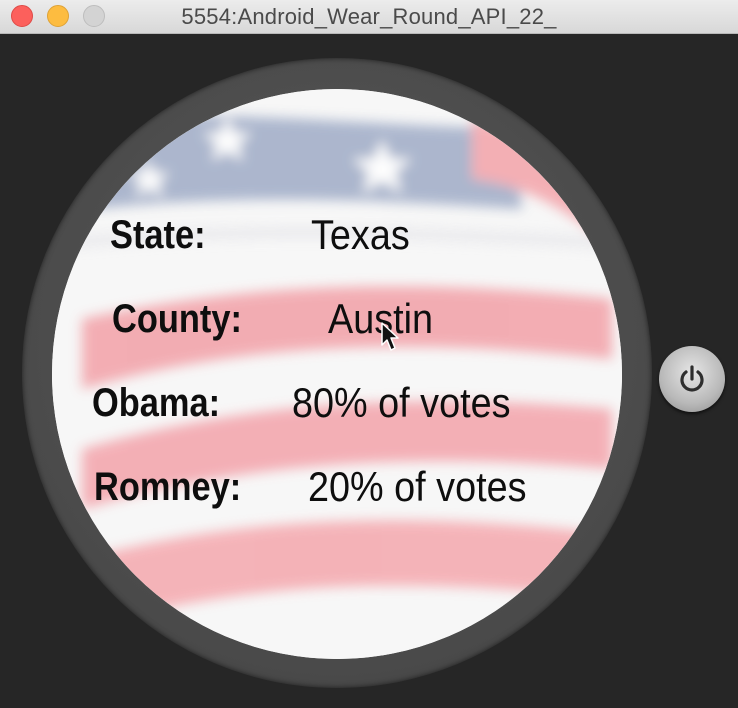 This screenshot has width=738, height=708. Describe the element at coordinates (158, 235) in the screenshot. I see `state-label: State:` at that location.